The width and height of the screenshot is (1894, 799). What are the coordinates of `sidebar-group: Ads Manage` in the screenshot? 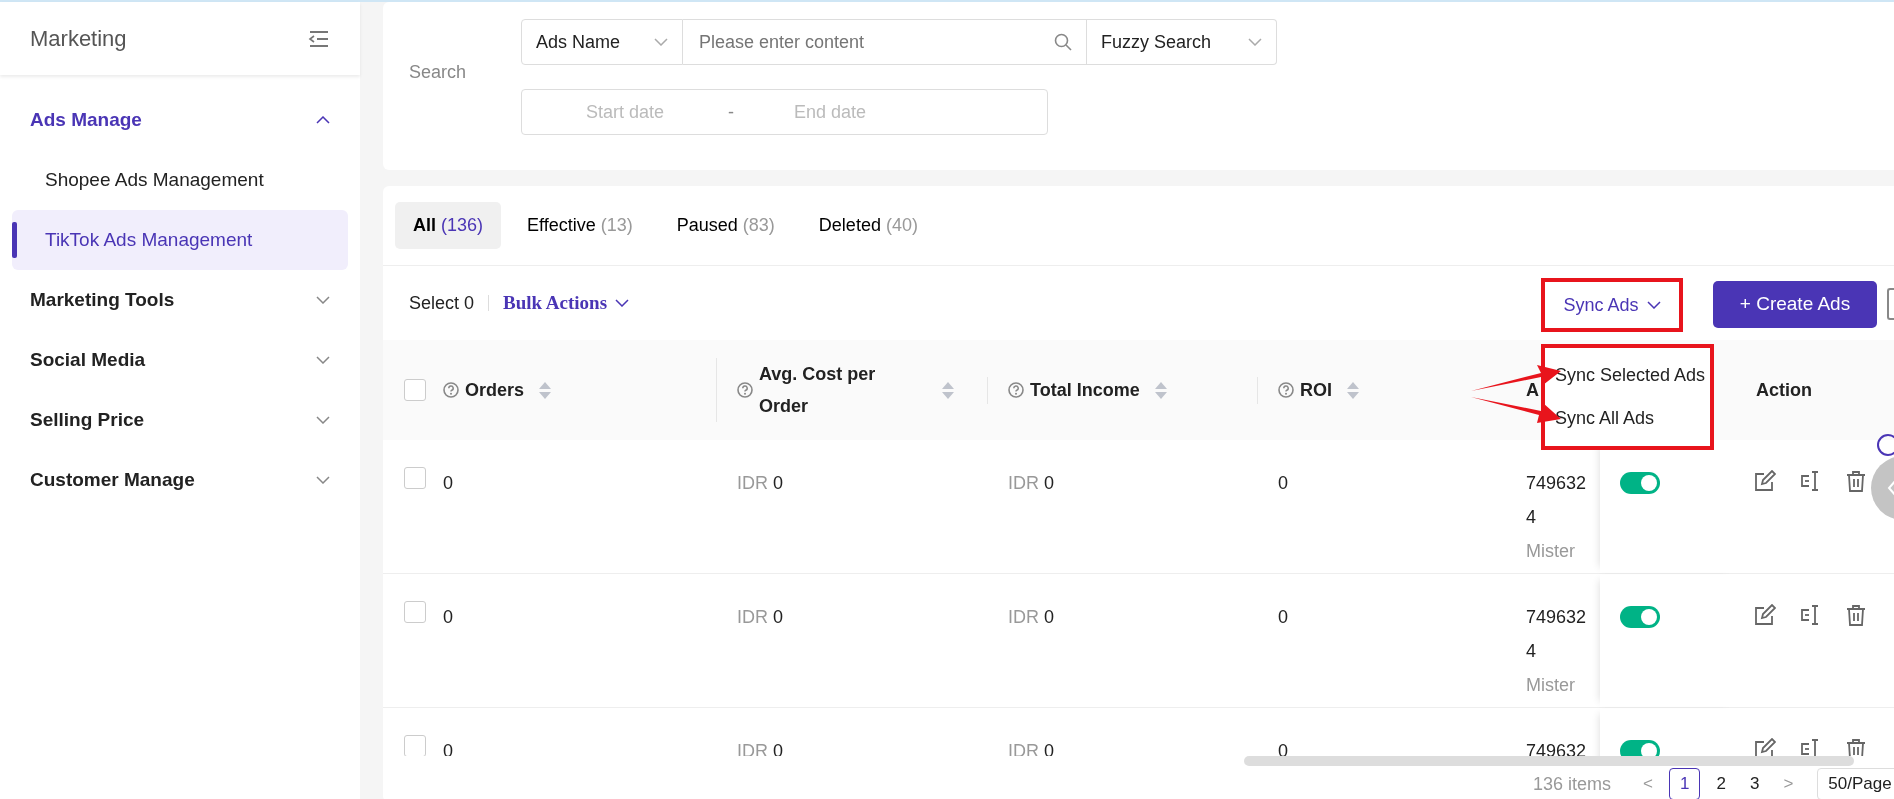 It's located at (180, 120).